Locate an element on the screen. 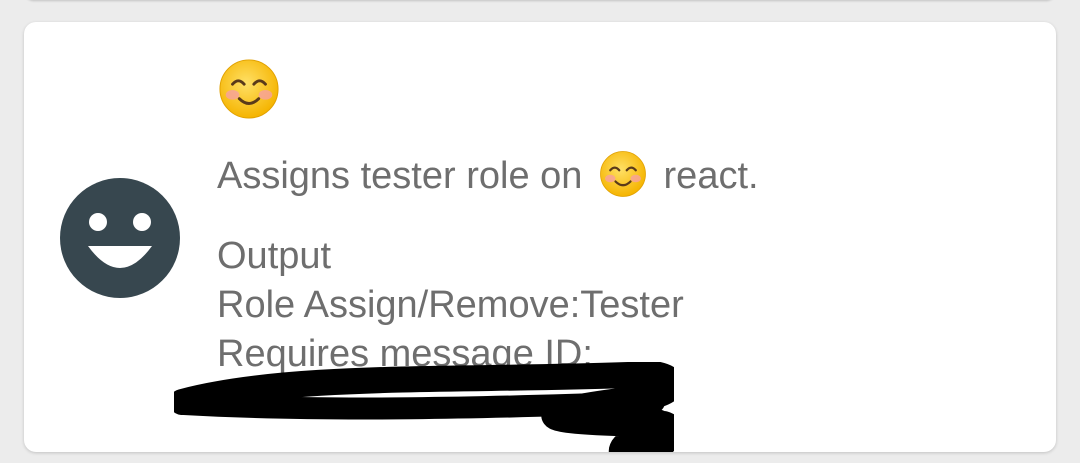 This screenshot has width=1080, height=463. description-text-after: react. is located at coordinates (711, 176).